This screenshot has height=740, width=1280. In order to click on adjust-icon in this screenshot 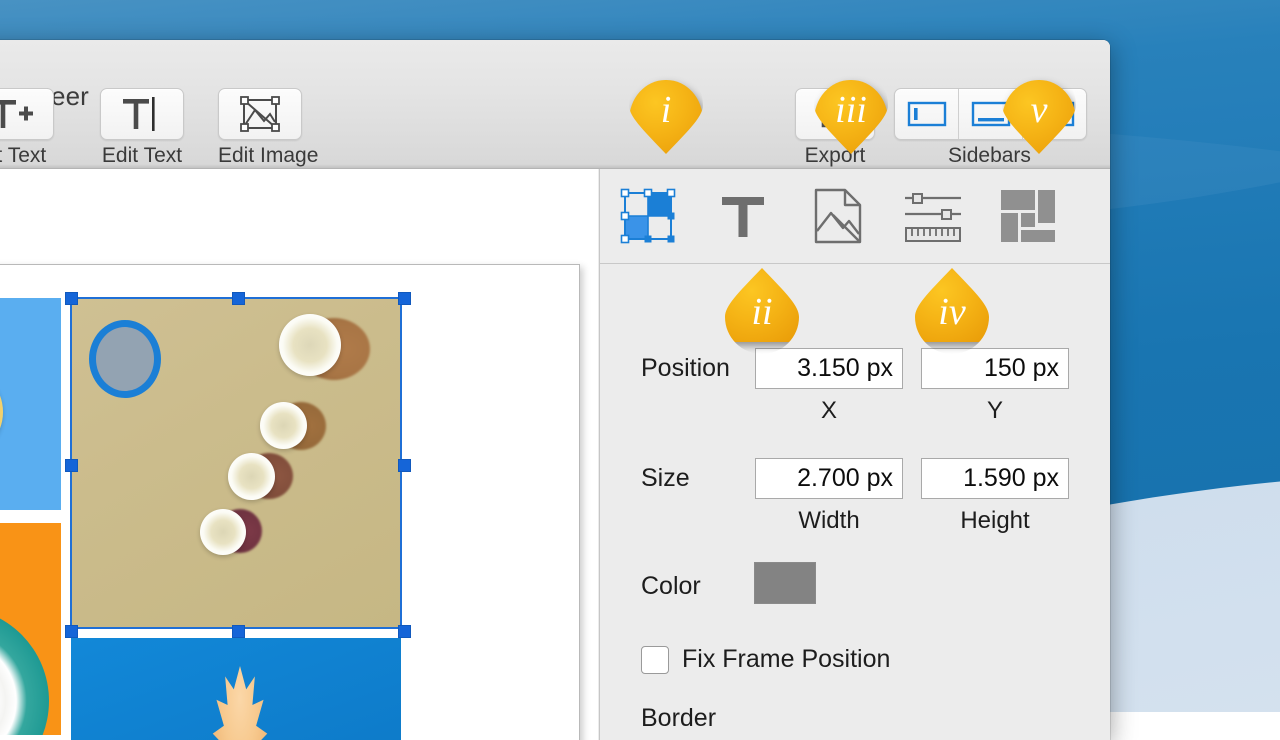, I will do `click(932, 217)`.